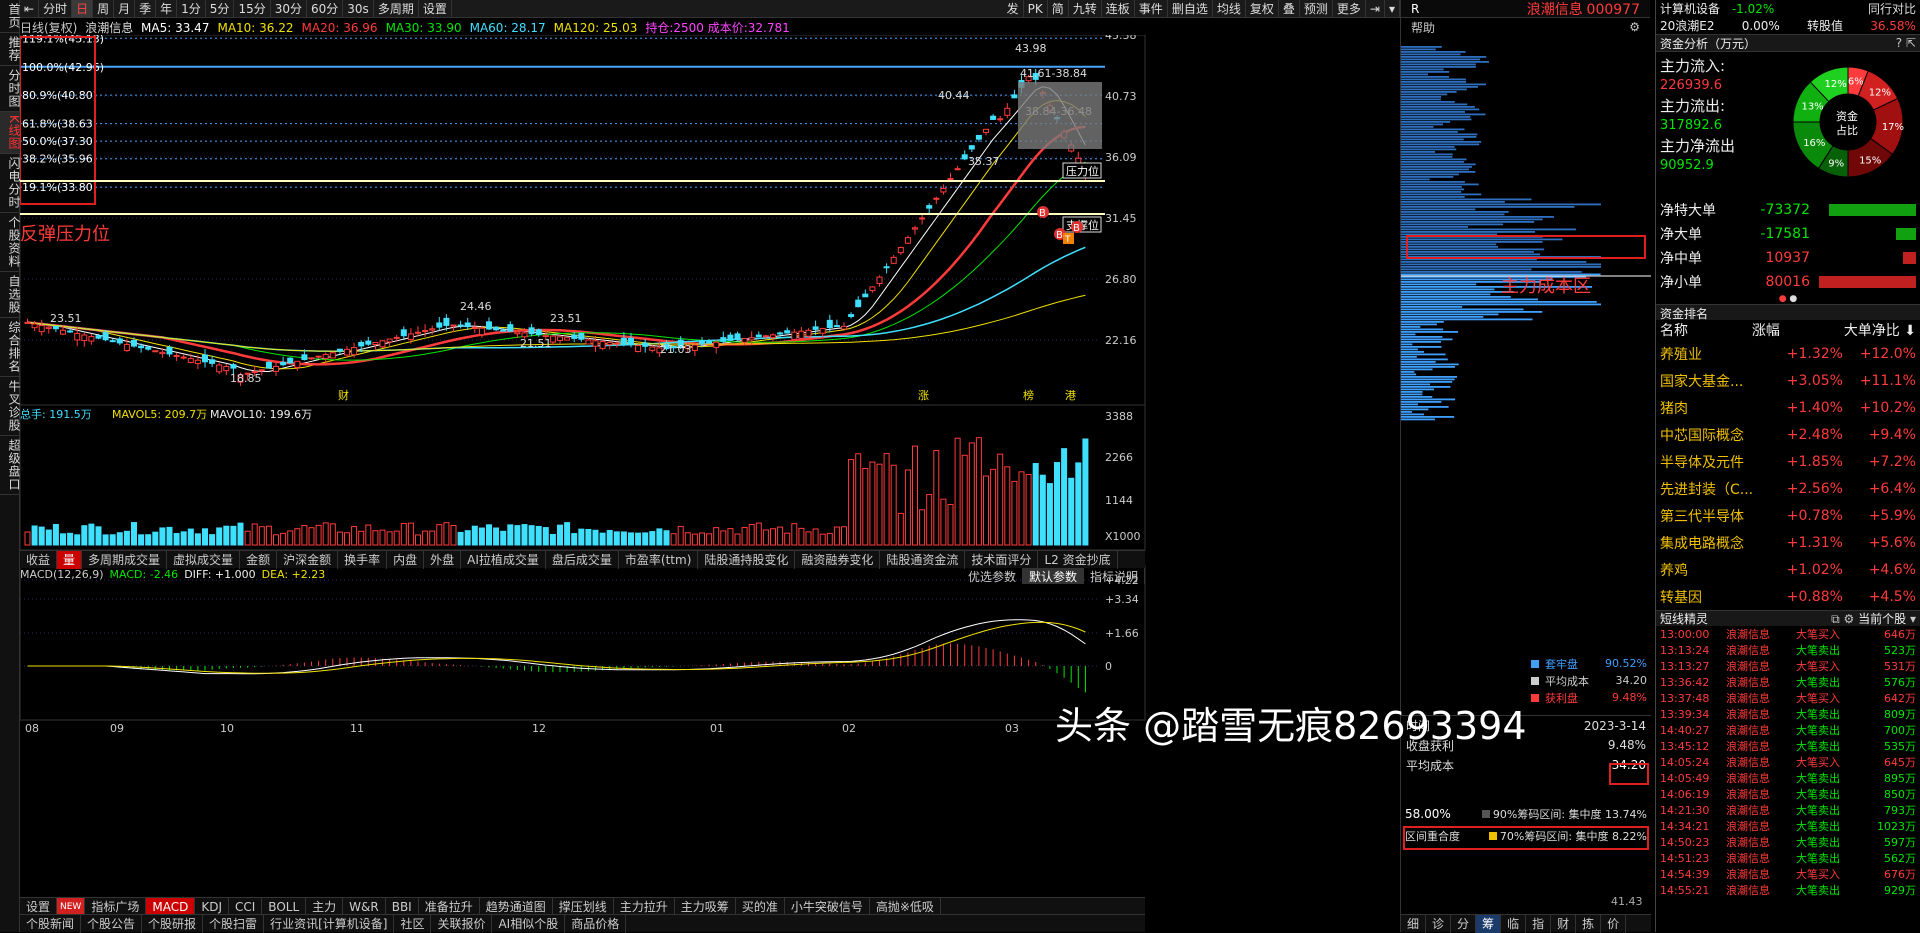 Image resolution: width=1920 pixels, height=933 pixels. What do you see at coordinates (10, 133) in the screenshot?
I see `nav-item-3: K线图` at bounding box center [10, 133].